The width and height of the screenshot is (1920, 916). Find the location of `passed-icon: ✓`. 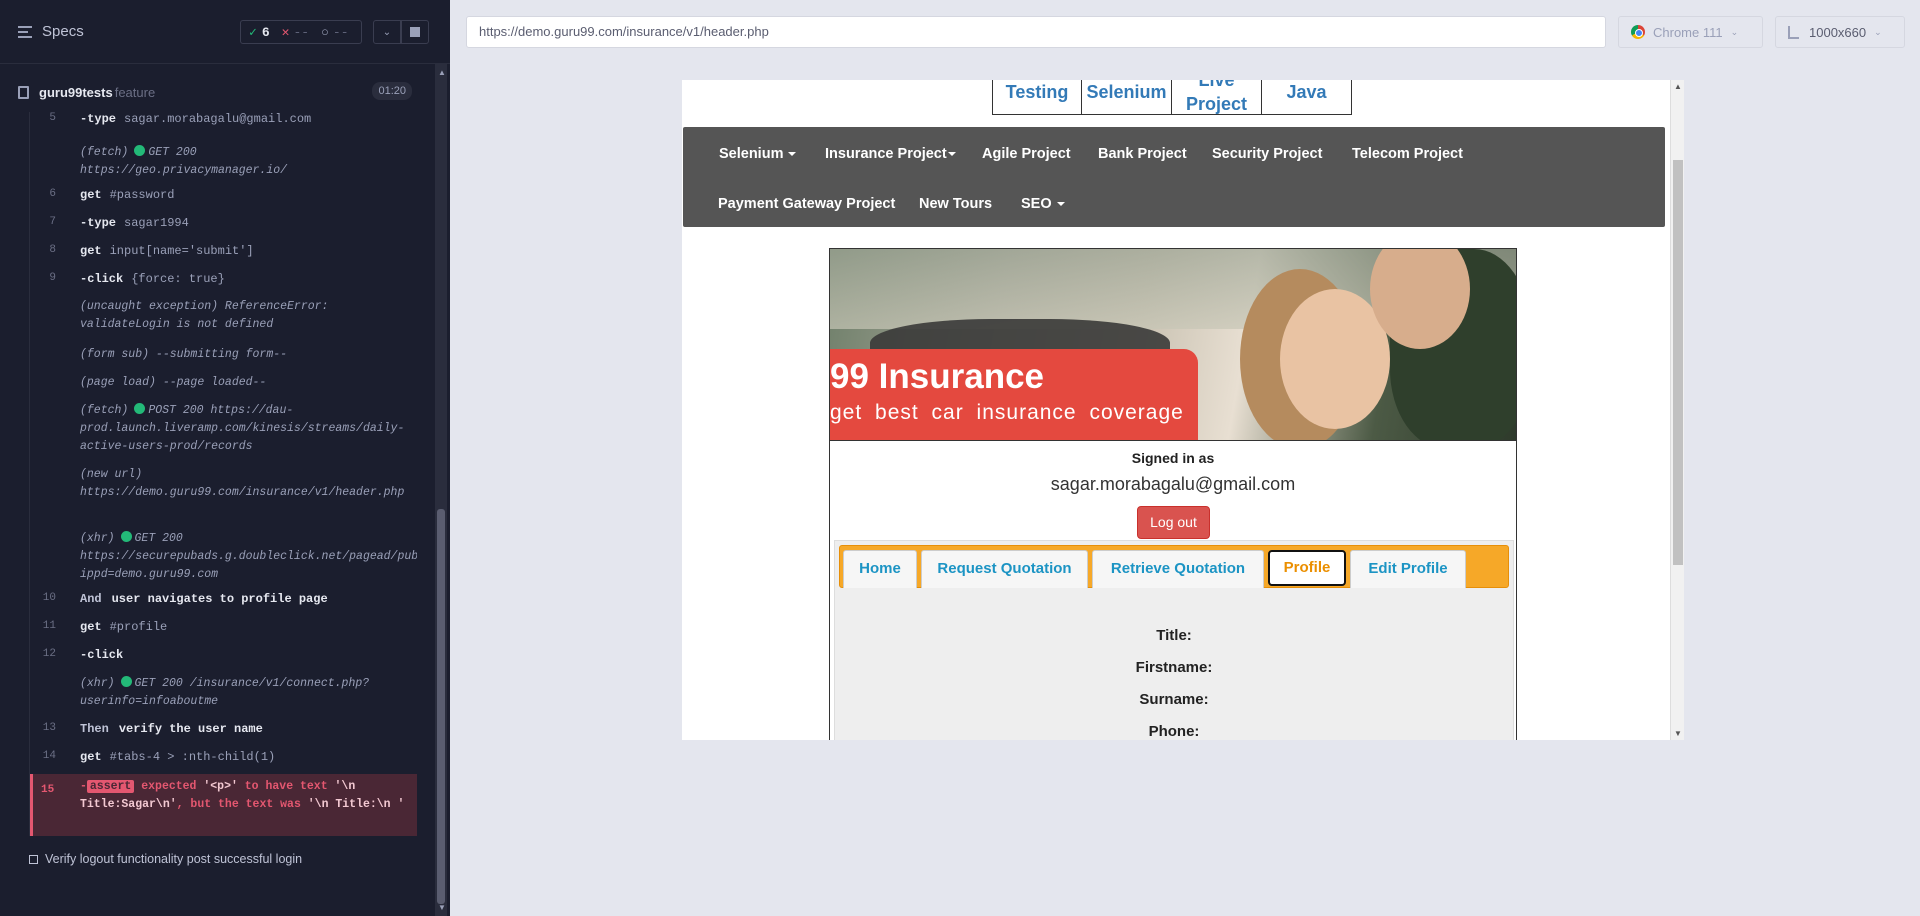

passed-icon: ✓ is located at coordinates (253, 32).